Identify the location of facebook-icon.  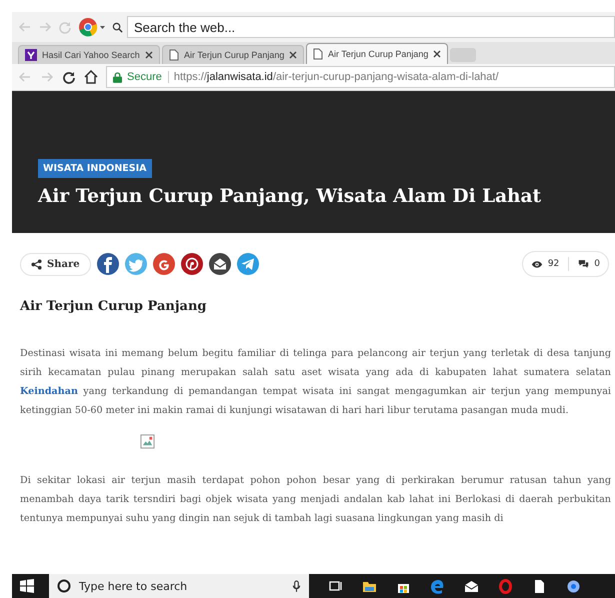
(107, 264).